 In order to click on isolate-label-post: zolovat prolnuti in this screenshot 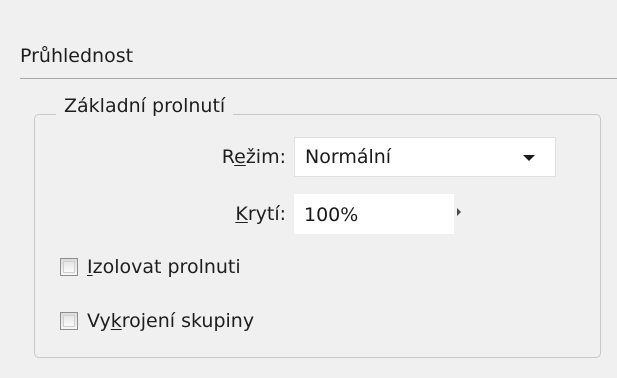, I will do `click(166, 267)`.